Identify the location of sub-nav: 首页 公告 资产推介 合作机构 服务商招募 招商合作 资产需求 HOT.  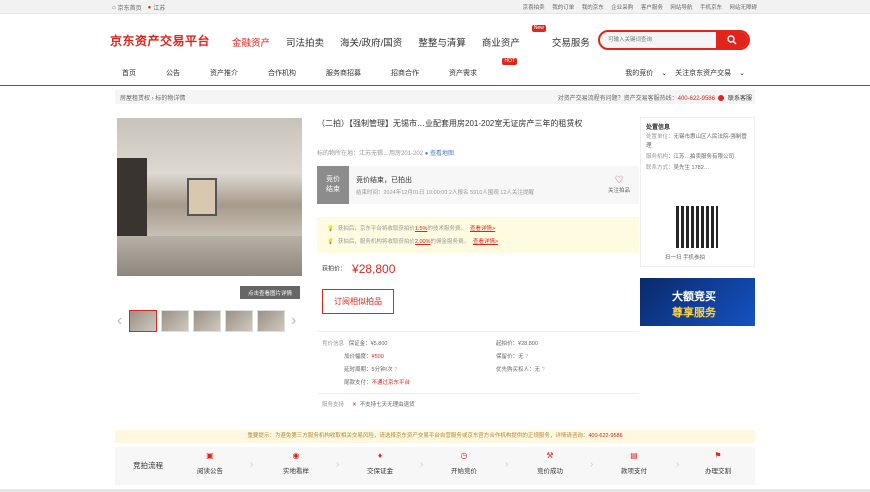
(329, 68).